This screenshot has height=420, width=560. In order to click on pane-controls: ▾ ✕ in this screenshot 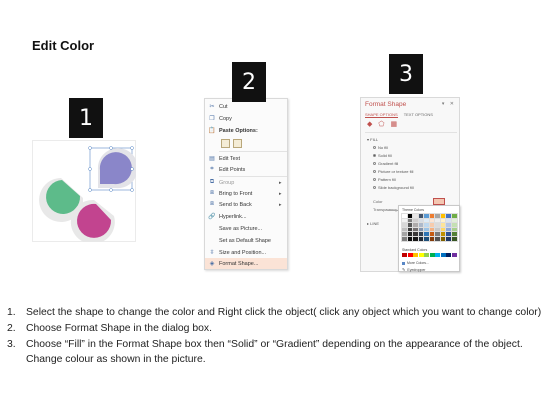, I will do `click(449, 104)`.